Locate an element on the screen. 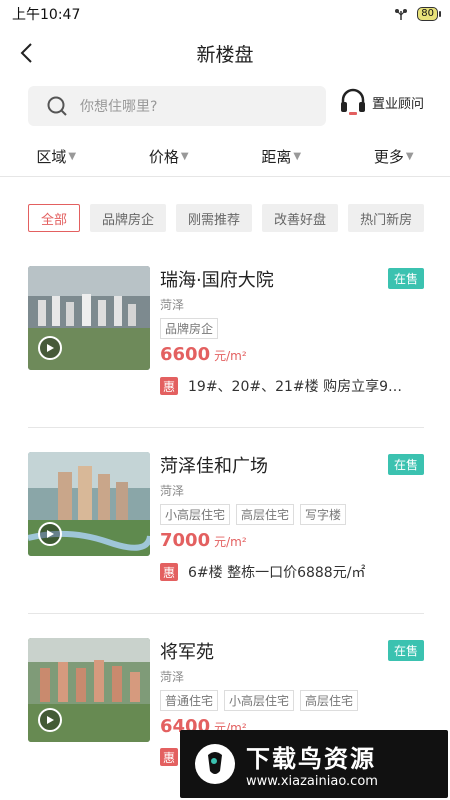 The width and height of the screenshot is (450, 800). watermark: 下载鸟资源 www.xiazainiao.com is located at coordinates (314, 764).